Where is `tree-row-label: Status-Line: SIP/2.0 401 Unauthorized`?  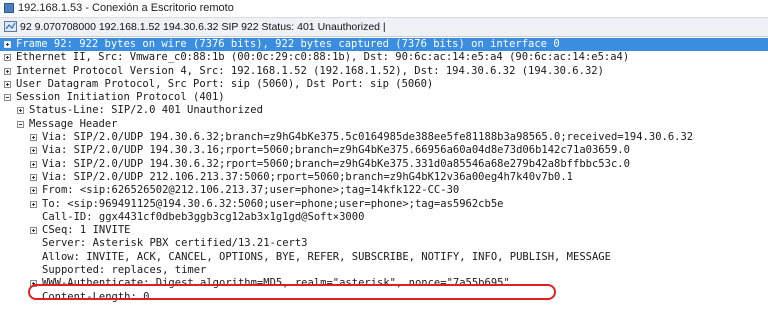
tree-row-label: Status-Line: SIP/2.0 401 Unauthorized is located at coordinates (146, 110).